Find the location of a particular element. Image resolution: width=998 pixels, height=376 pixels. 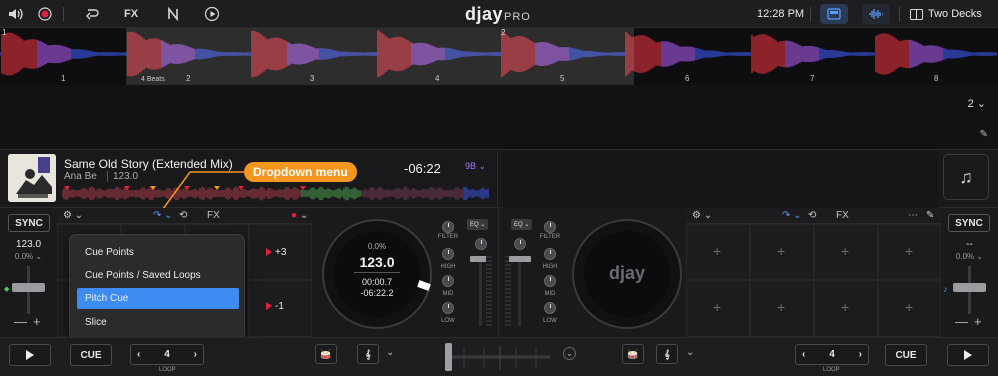

beat-number: 6 is located at coordinates (687, 78).